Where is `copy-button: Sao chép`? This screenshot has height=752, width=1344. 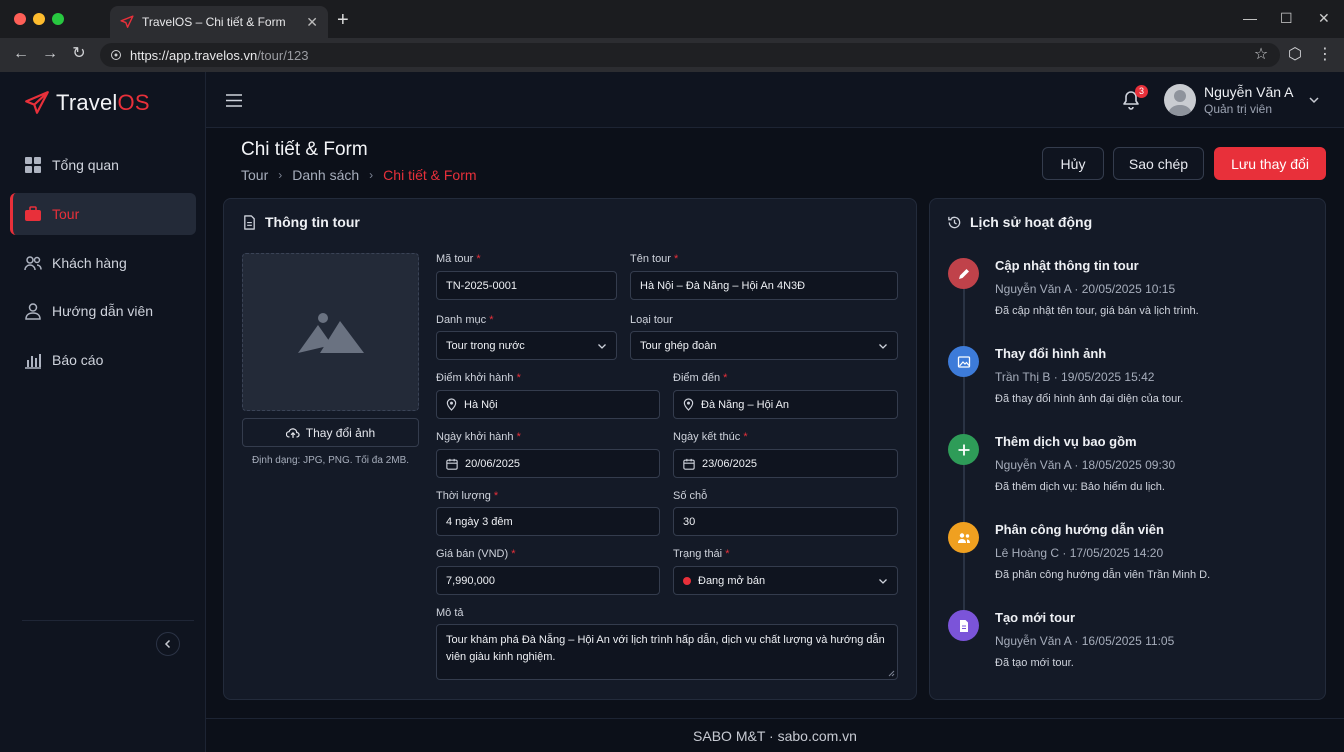
copy-button: Sao chép is located at coordinates (1158, 163).